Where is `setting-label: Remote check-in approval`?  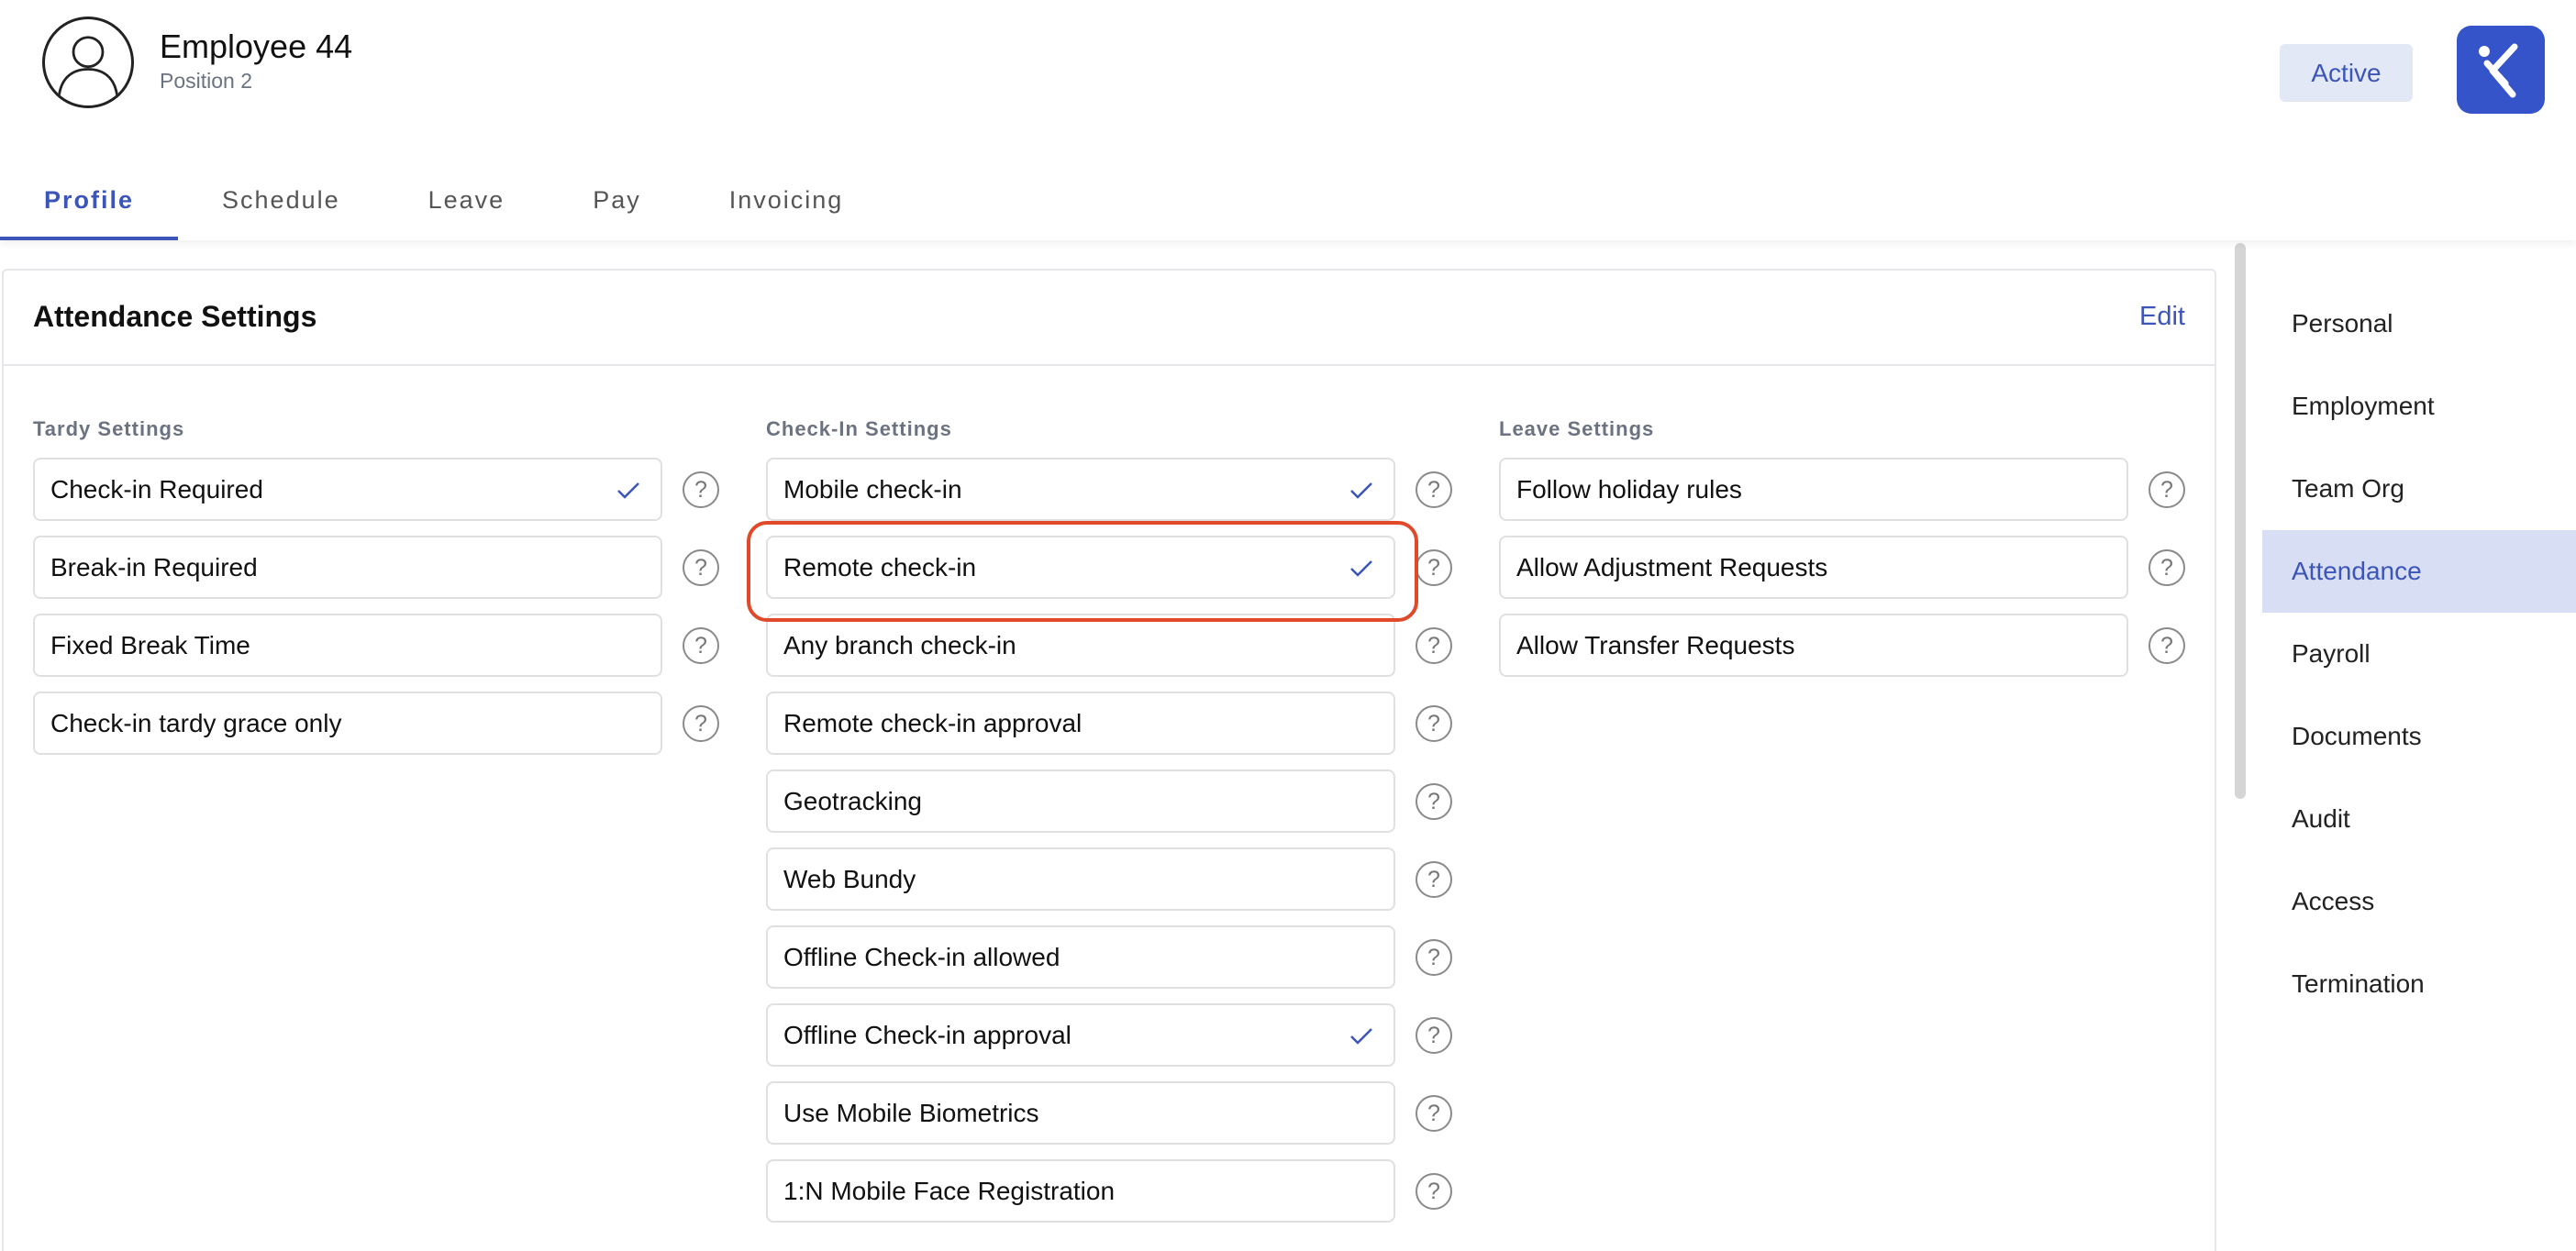
setting-label: Remote check-in approval is located at coordinates (933, 722).